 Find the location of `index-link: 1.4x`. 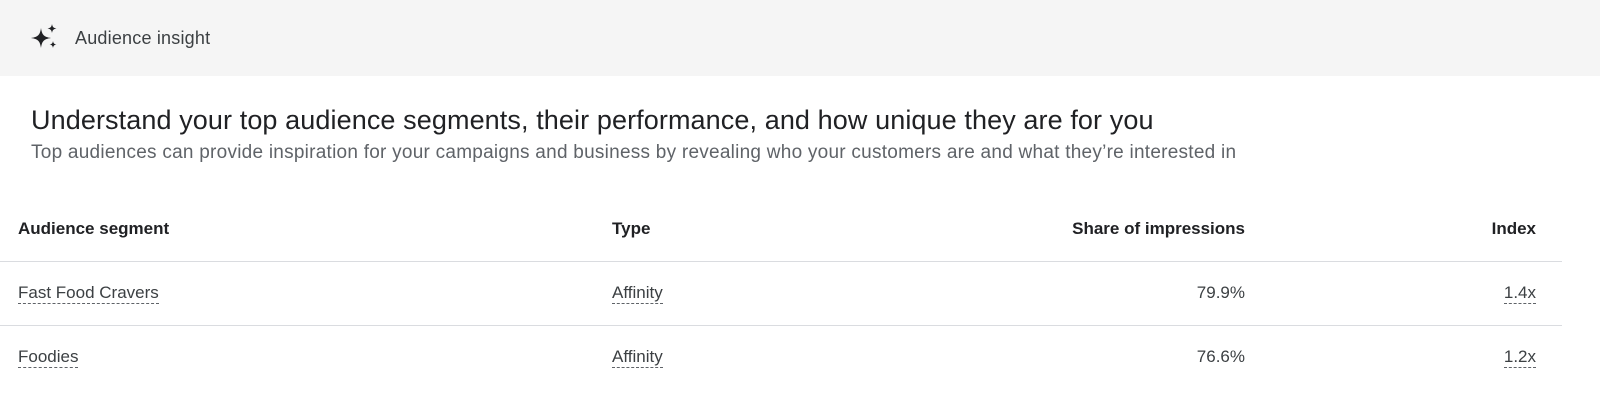

index-link: 1.4x is located at coordinates (1519, 293).